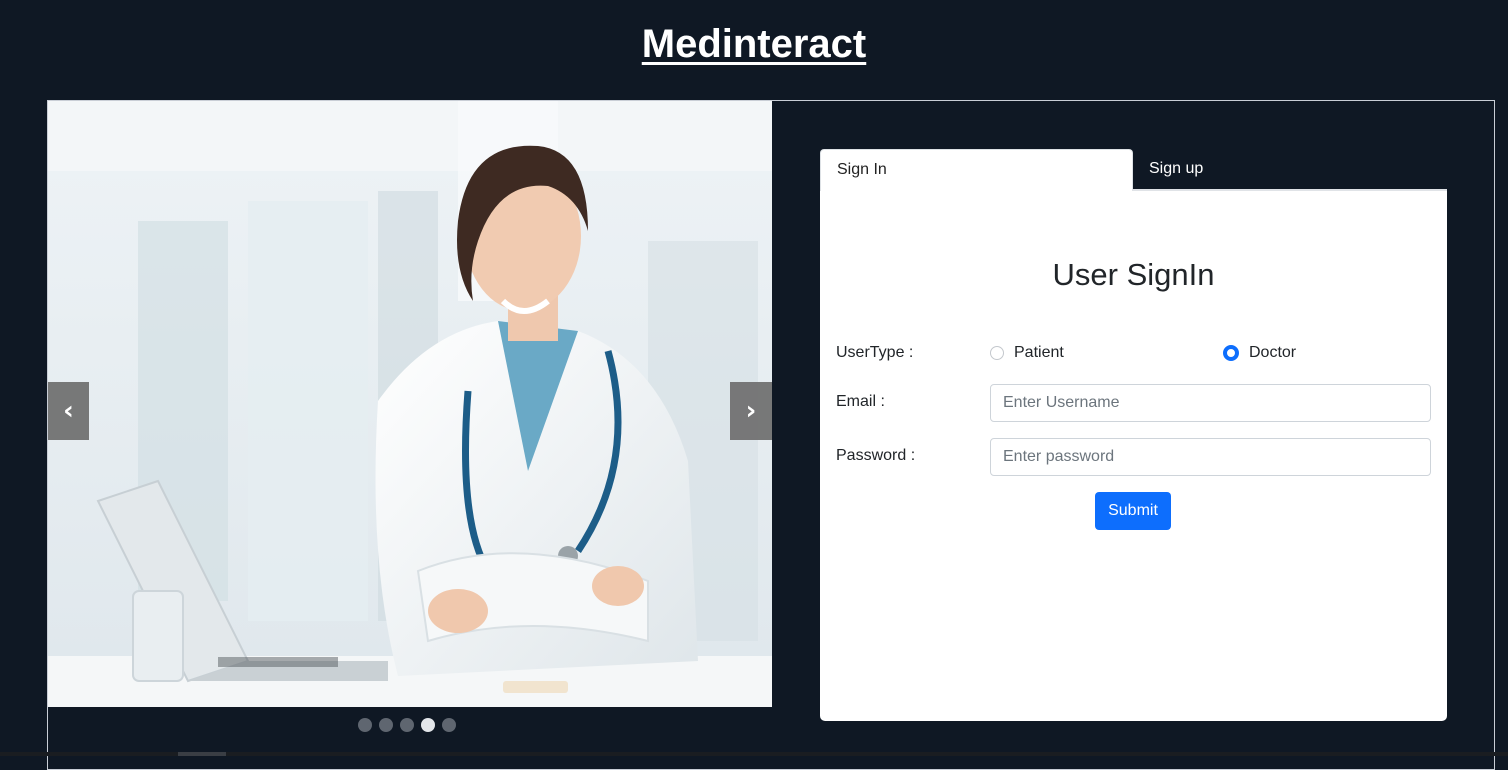 This screenshot has width=1508, height=770. What do you see at coordinates (876, 455) in the screenshot?
I see `password-label: Password :` at bounding box center [876, 455].